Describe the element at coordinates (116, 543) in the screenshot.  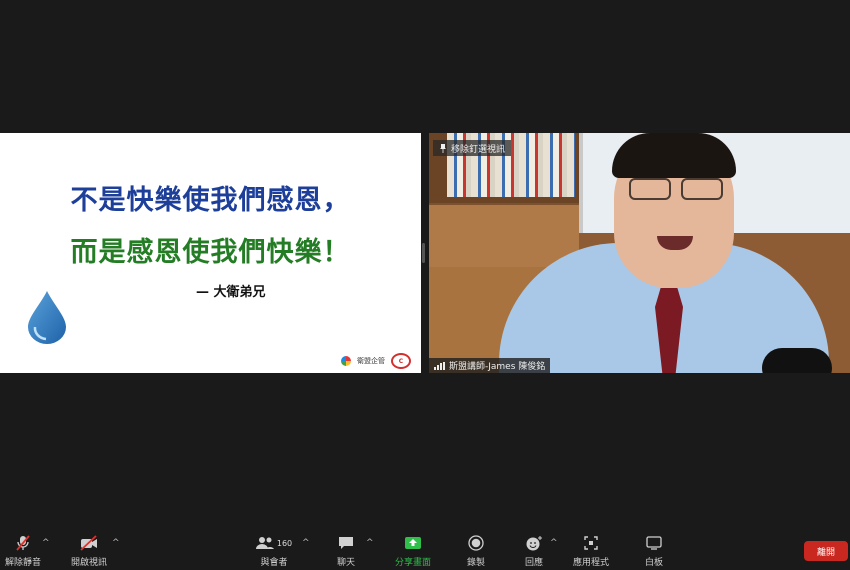
I see `video-options-chevron-icon: ^` at that location.